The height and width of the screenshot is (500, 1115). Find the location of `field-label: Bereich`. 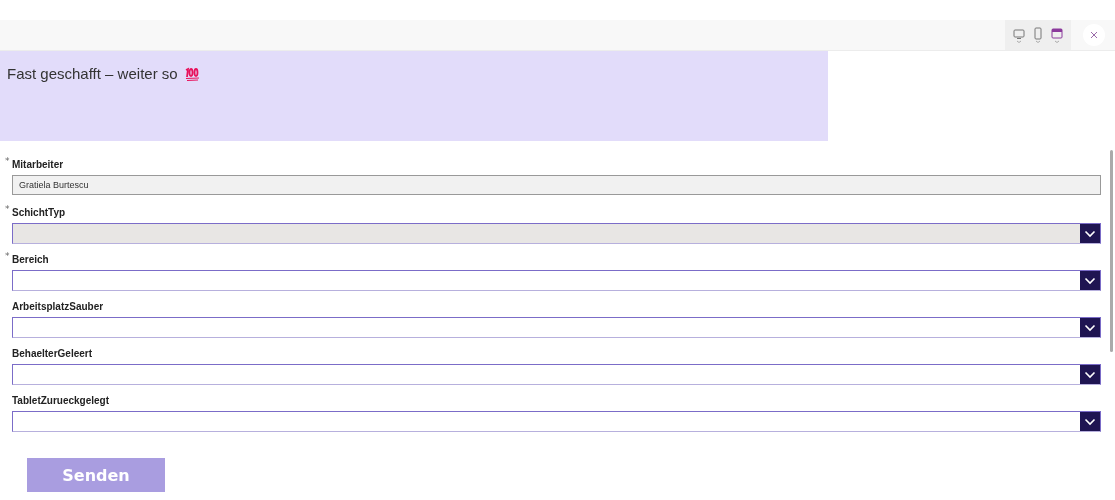

field-label: Bereich is located at coordinates (30, 259).